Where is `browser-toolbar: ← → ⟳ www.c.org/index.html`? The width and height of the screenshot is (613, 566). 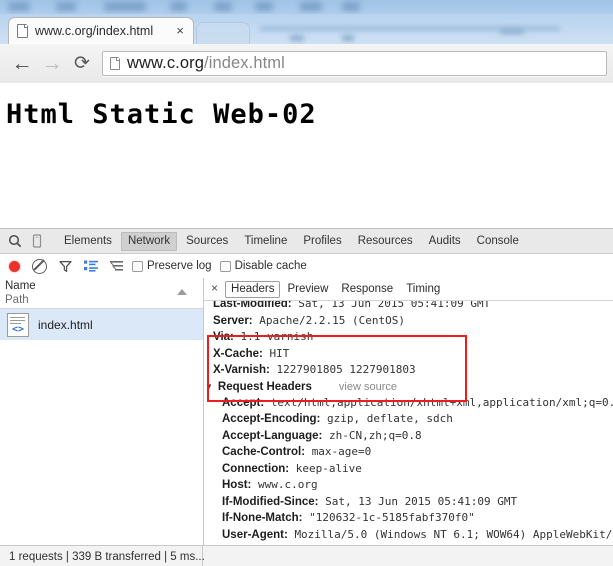
browser-toolbar: ← → ⟳ www.c.org/index.html is located at coordinates (306, 64).